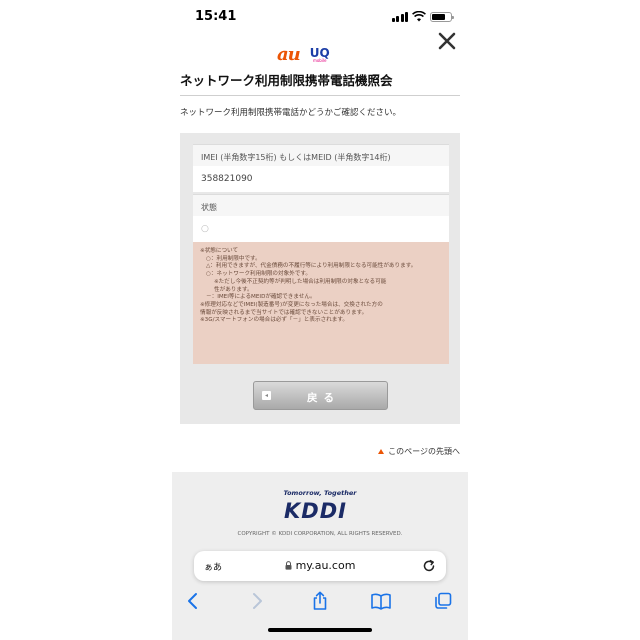  I want to click on browser-toolbar, so click(320, 601).